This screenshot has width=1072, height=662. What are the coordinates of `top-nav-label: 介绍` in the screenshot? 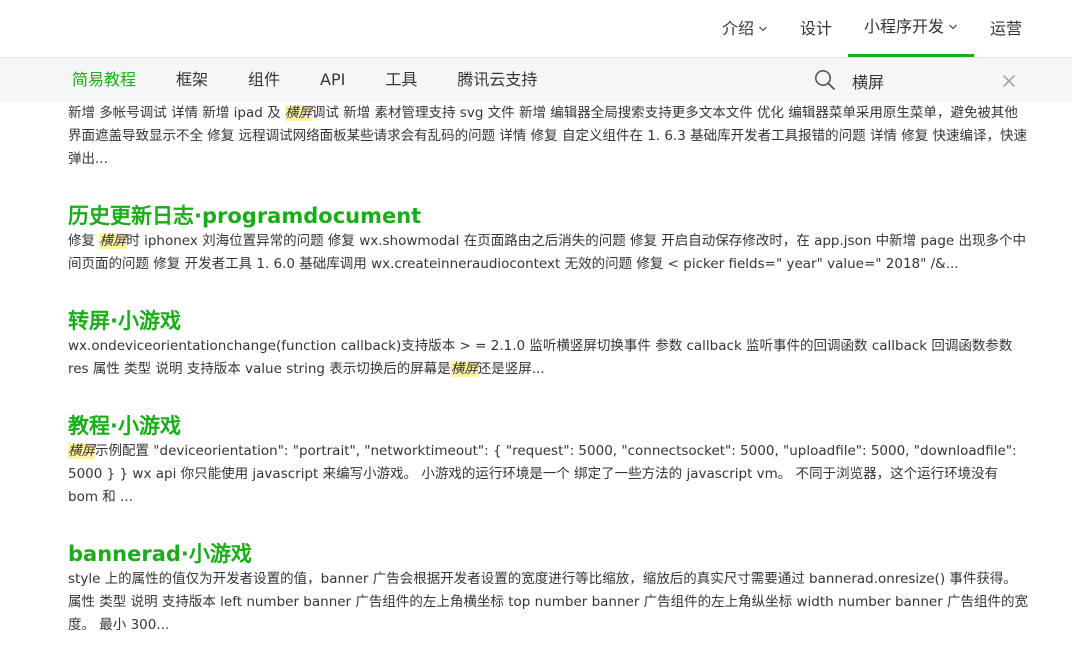 It's located at (737, 28).